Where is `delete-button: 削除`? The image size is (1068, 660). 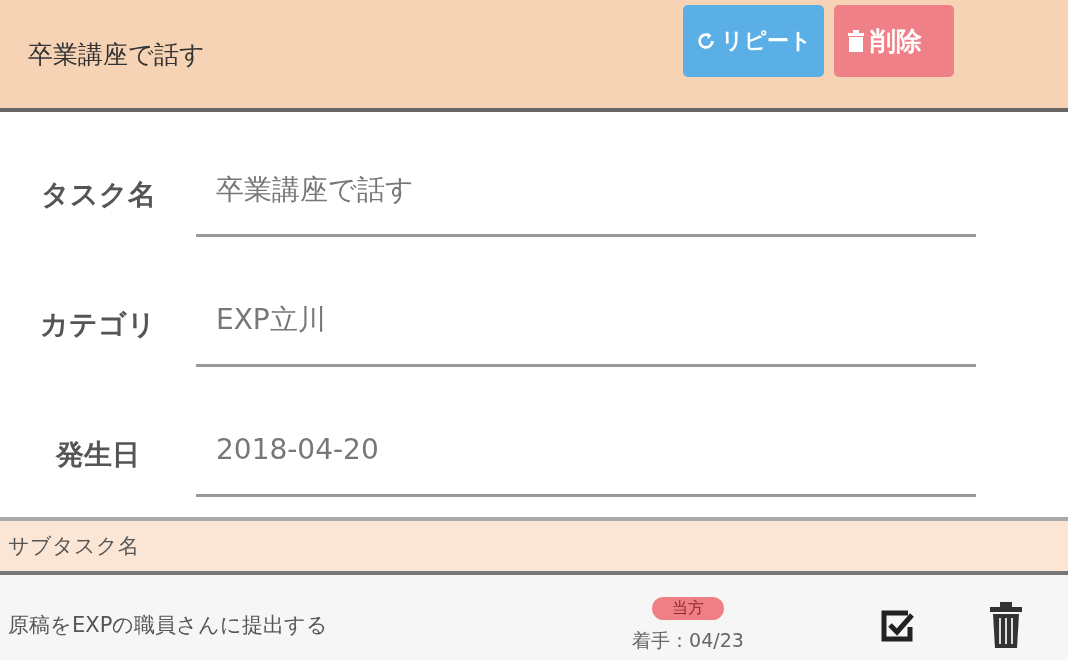
delete-button: 削除 is located at coordinates (894, 41).